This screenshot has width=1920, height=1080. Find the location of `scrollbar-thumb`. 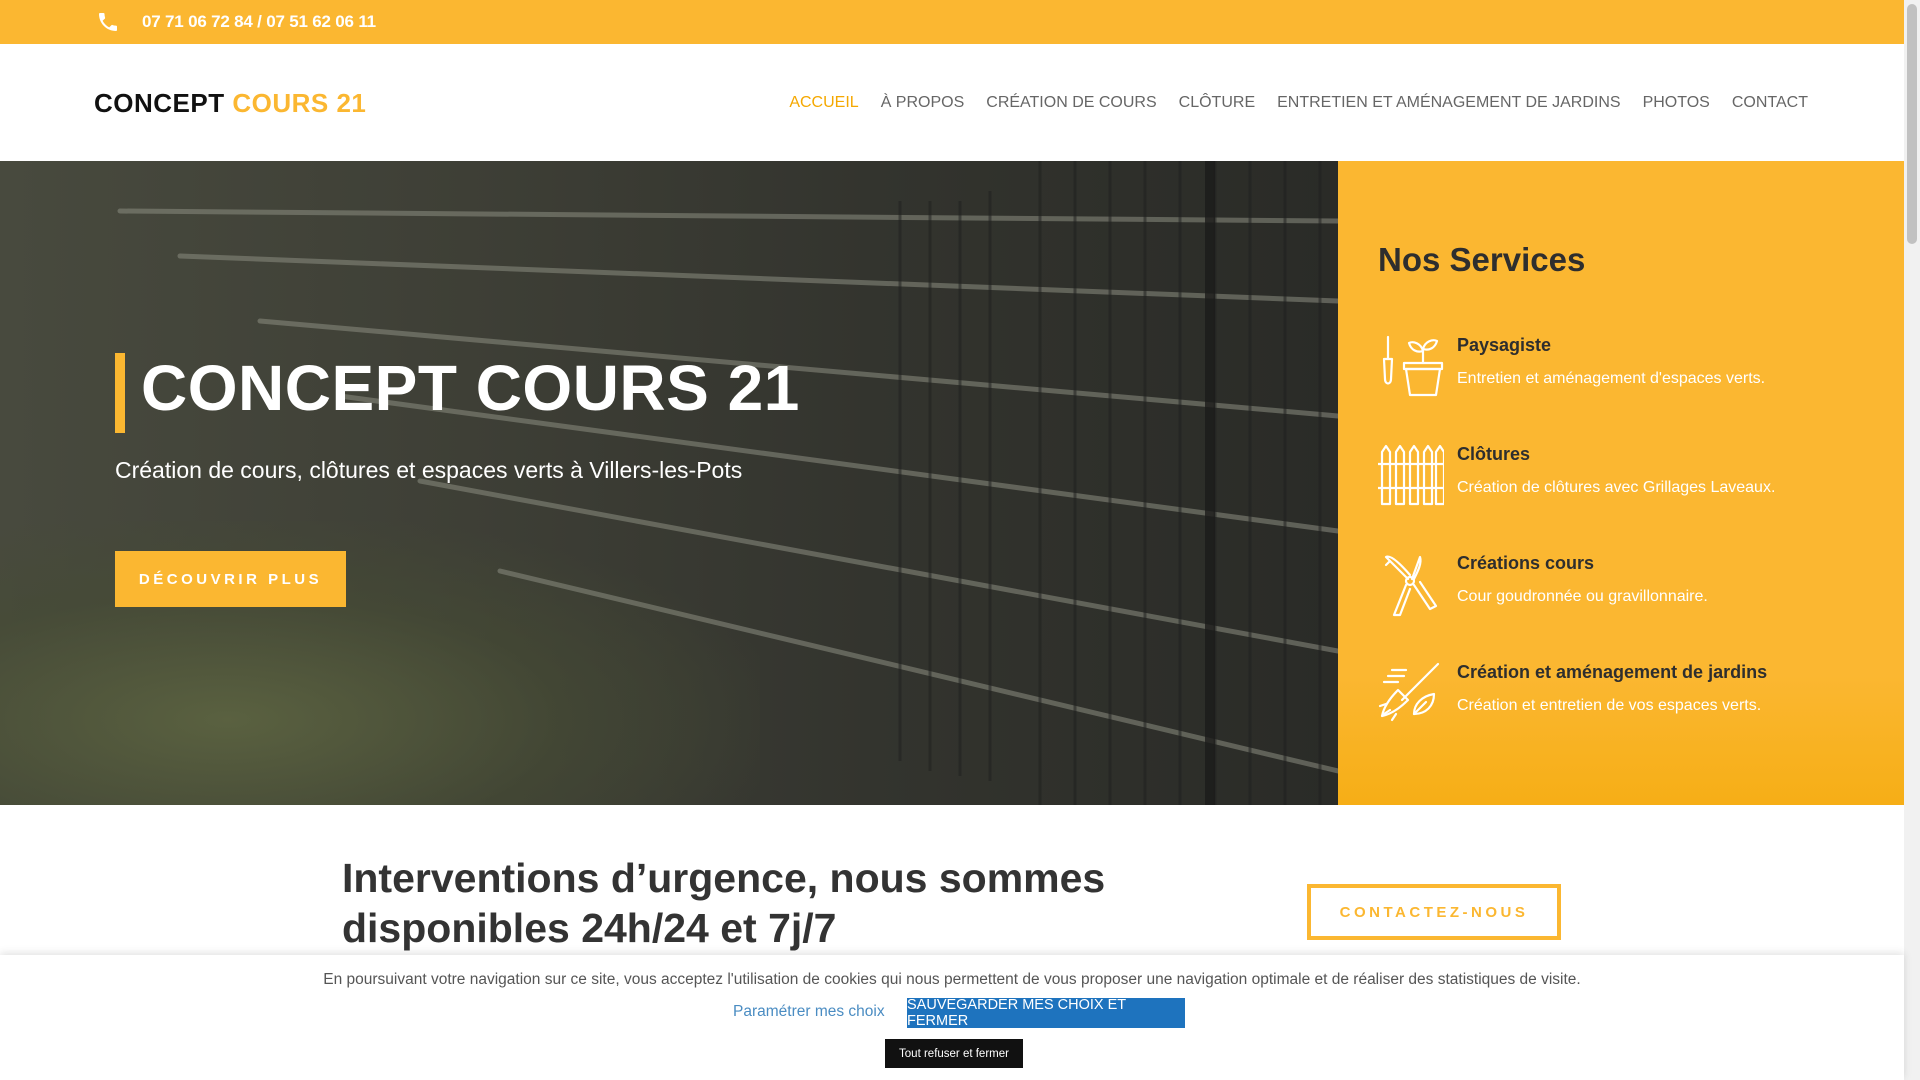

scrollbar-thumb is located at coordinates (1912, 124).